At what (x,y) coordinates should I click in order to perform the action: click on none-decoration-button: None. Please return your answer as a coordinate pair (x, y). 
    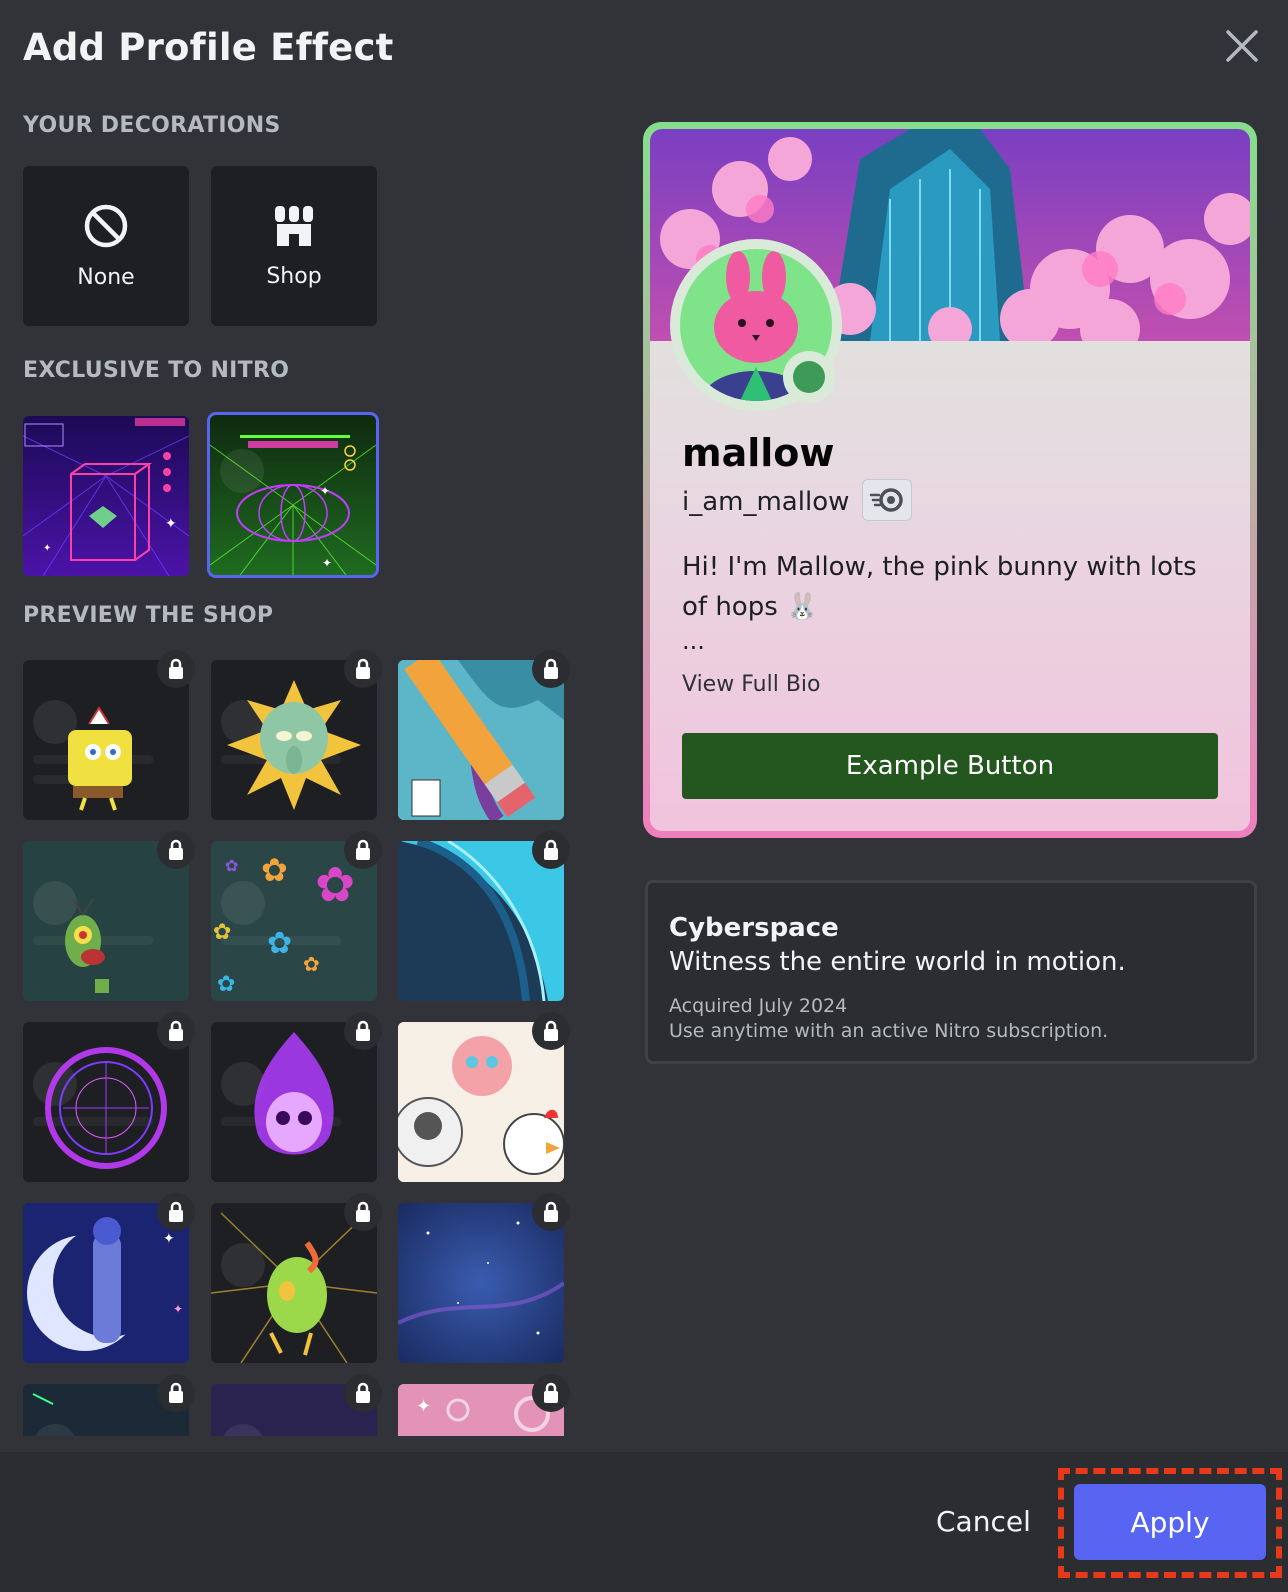
    Looking at the image, I should click on (106, 246).